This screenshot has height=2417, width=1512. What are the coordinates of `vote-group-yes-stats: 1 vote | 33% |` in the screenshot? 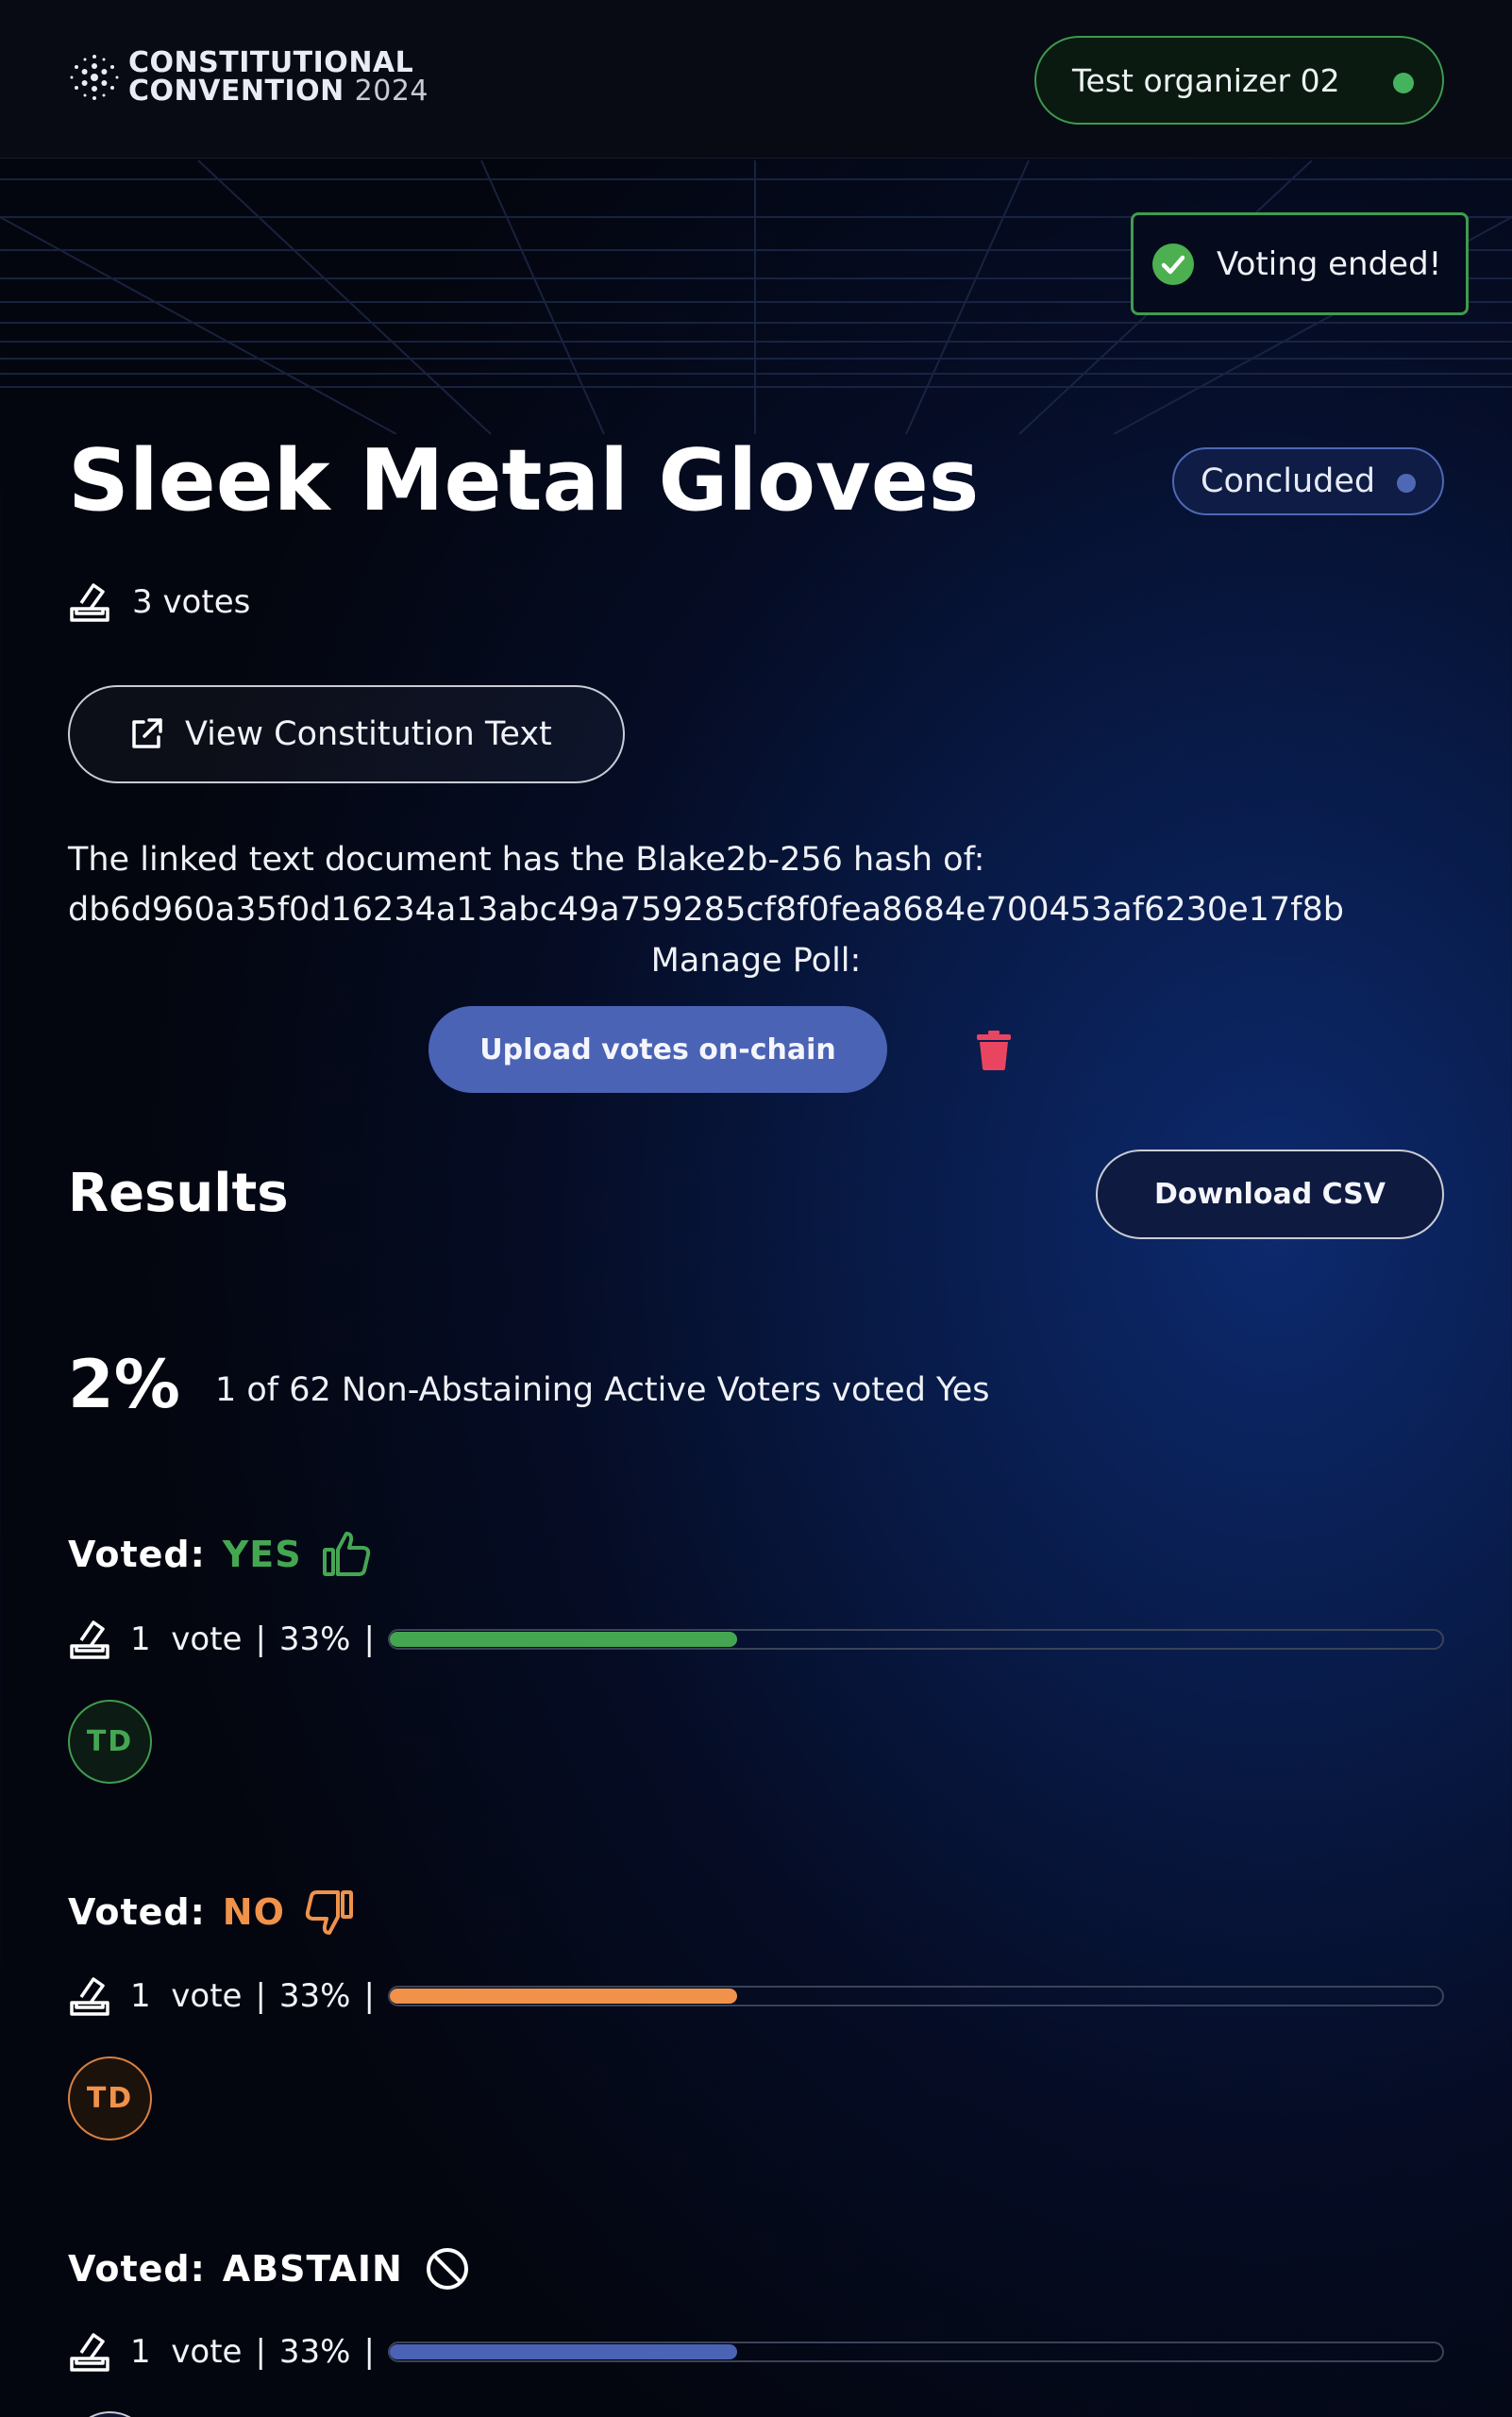 It's located at (756, 1639).